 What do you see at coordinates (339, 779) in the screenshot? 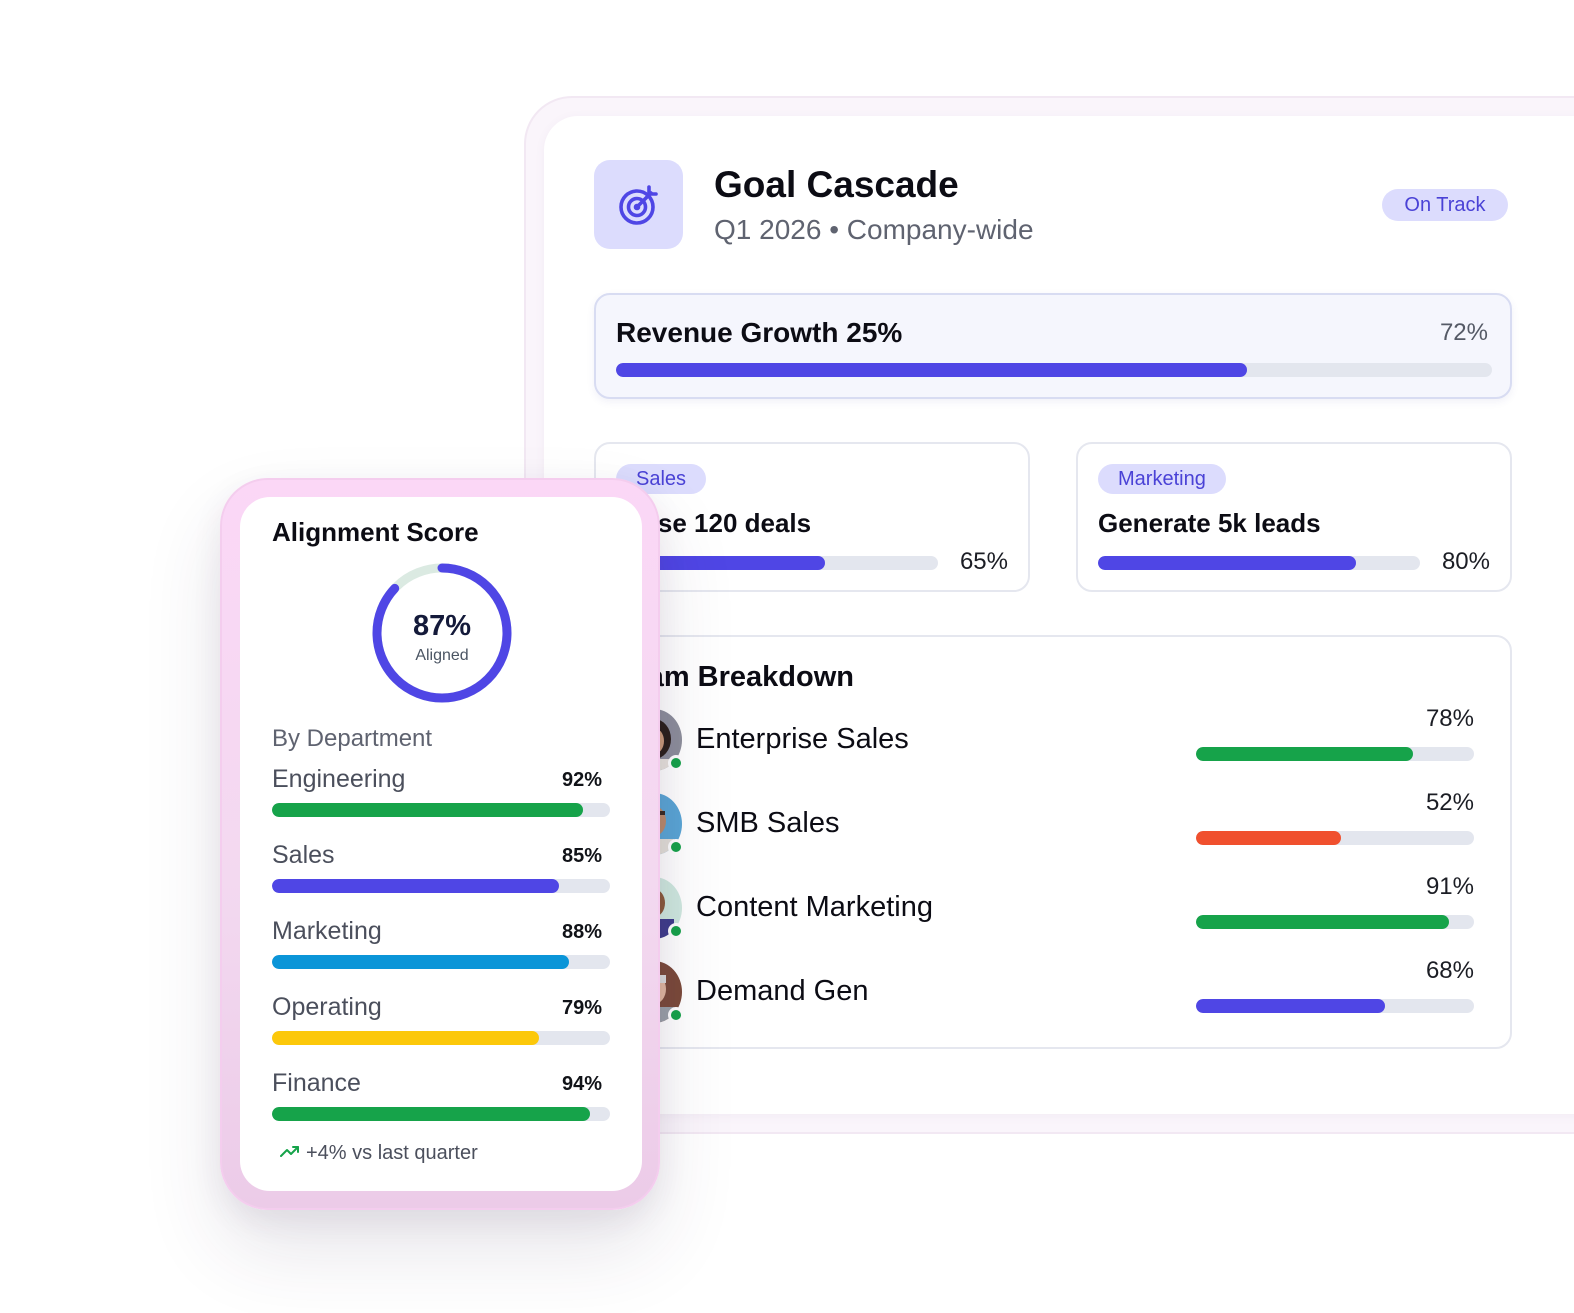
I see `department-name: Engineering` at bounding box center [339, 779].